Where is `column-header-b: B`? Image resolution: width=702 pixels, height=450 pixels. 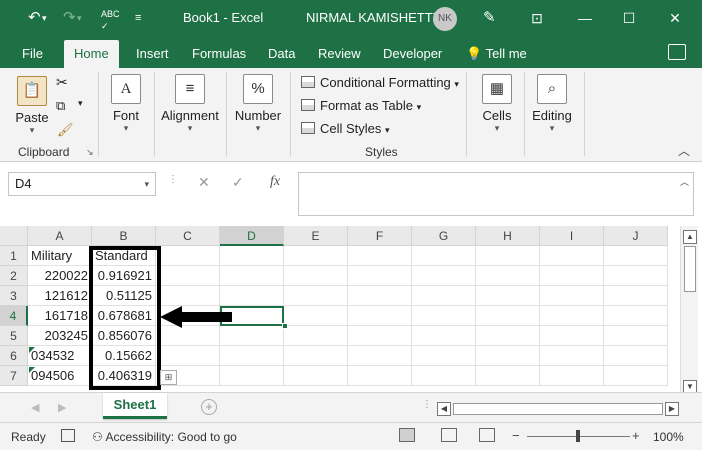
column-header-b: B is located at coordinates (124, 236).